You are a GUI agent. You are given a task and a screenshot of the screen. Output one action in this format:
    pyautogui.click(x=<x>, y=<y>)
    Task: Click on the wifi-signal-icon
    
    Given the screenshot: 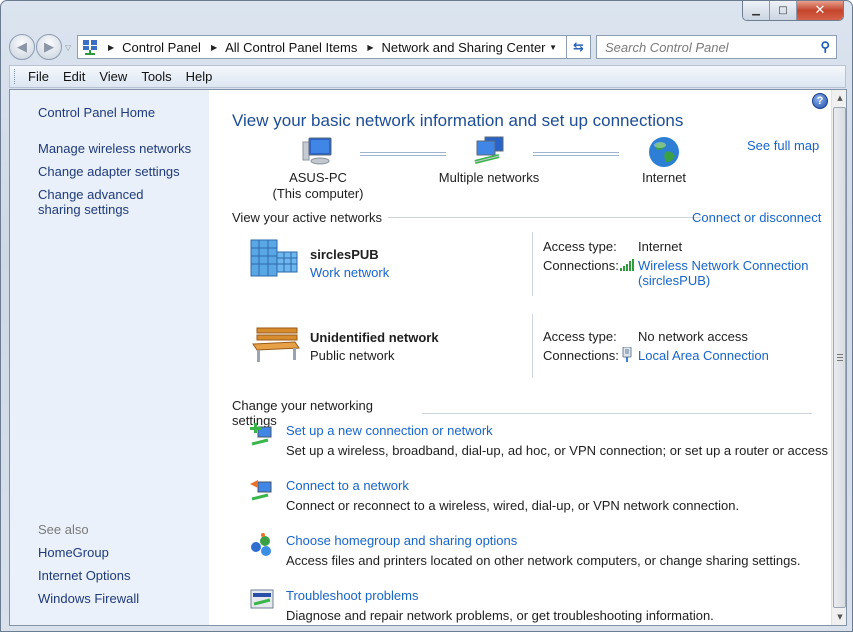 What is the action you would take?
    pyautogui.click(x=627, y=265)
    